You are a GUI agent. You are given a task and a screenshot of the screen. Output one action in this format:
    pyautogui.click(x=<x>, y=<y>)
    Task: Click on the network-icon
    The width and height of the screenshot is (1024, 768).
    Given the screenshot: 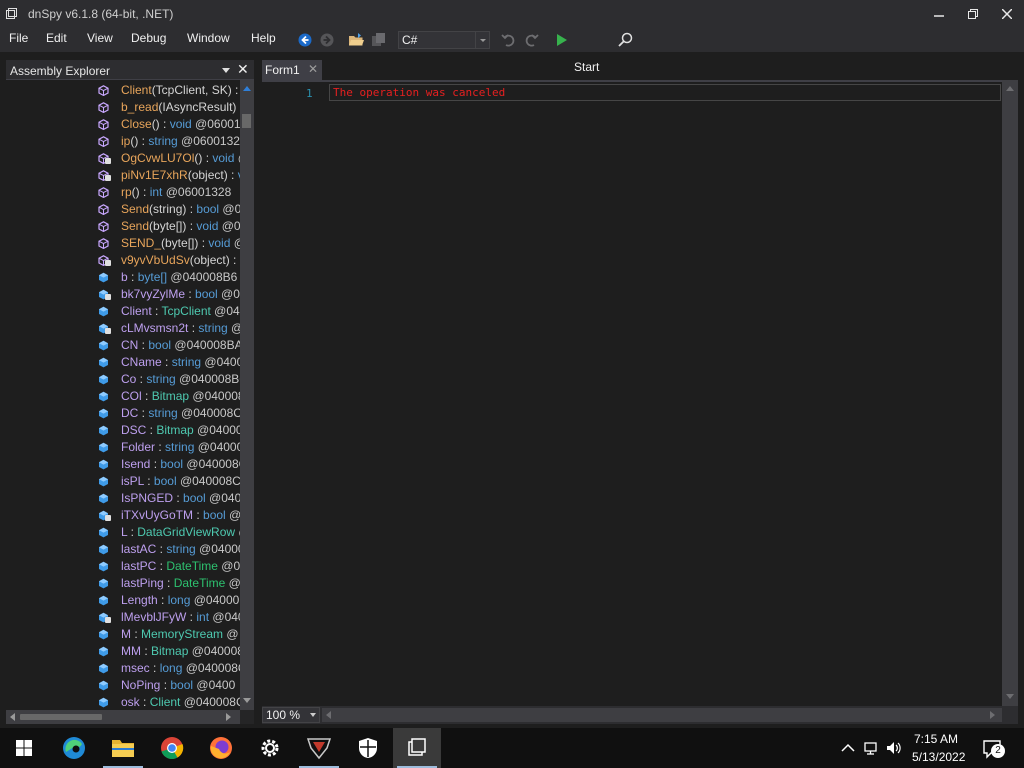 What is the action you would take?
    pyautogui.click(x=871, y=748)
    